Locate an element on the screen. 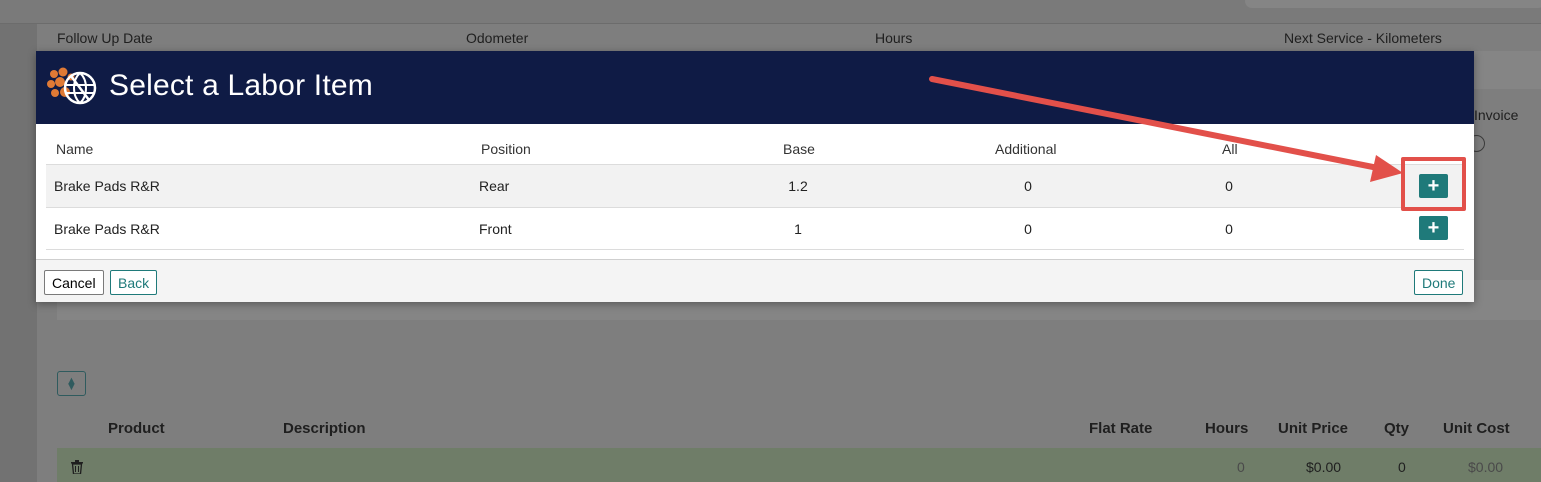  th-unit-price: Unit Price is located at coordinates (1313, 428).